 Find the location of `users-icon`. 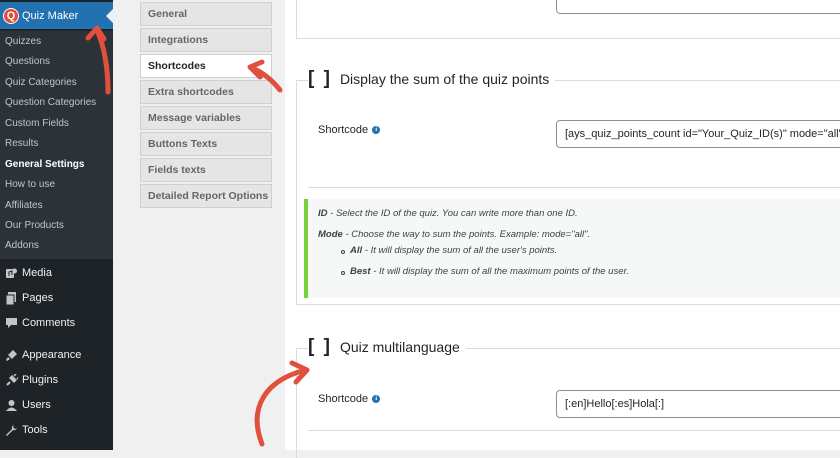

users-icon is located at coordinates (11, 405).